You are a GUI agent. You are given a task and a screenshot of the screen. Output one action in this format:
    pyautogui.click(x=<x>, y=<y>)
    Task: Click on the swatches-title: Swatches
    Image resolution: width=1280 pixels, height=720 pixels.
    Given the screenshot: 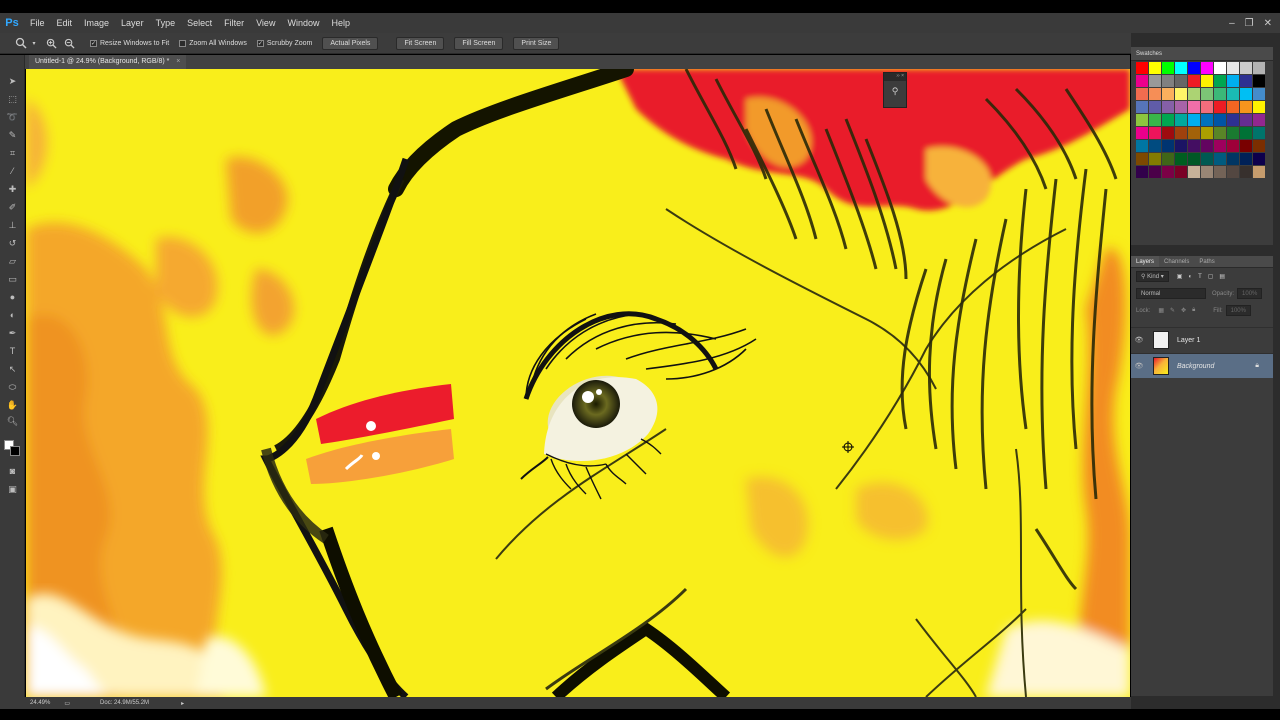 What is the action you would take?
    pyautogui.click(x=1149, y=54)
    